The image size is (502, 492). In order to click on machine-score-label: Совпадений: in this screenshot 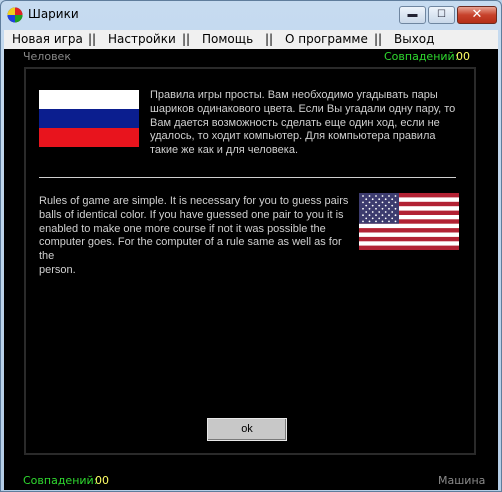, I will do `click(60, 480)`.